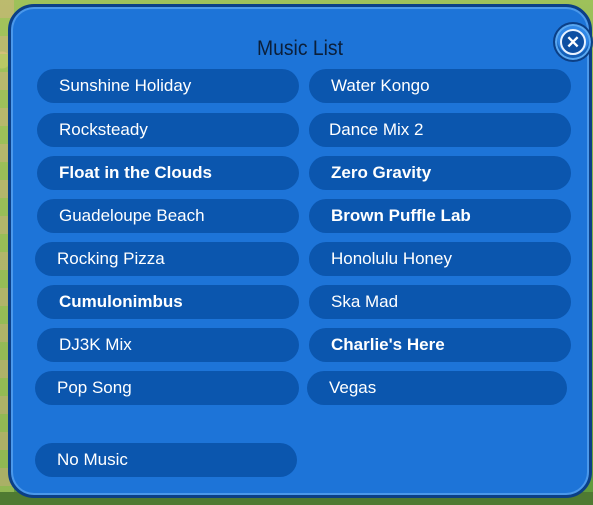  I want to click on song-button-vegas: Vegas, so click(437, 388).